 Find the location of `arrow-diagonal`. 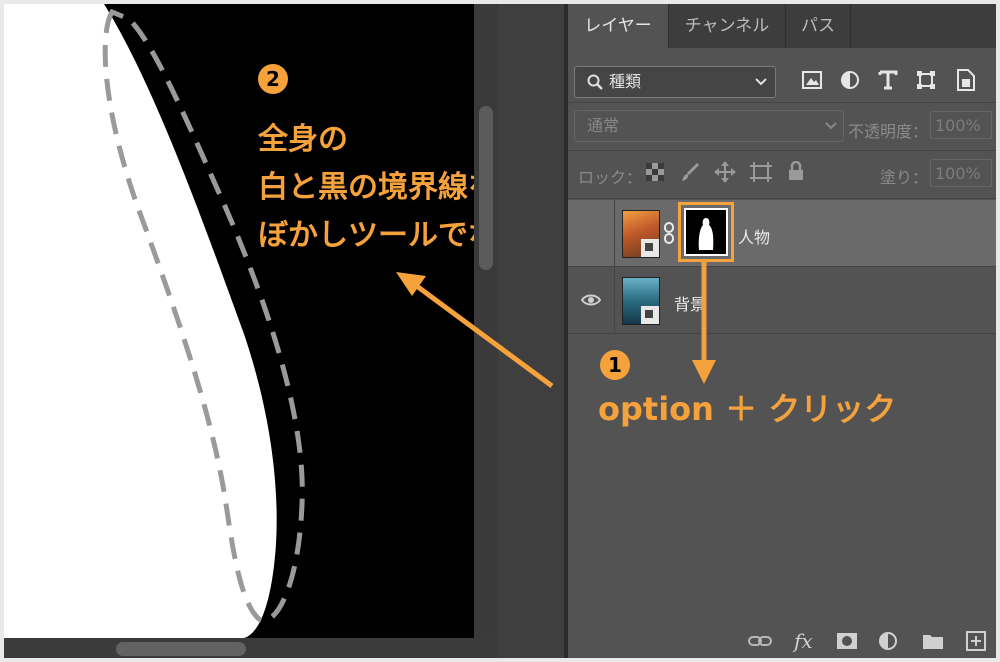

arrow-diagonal is located at coordinates (483, 335).